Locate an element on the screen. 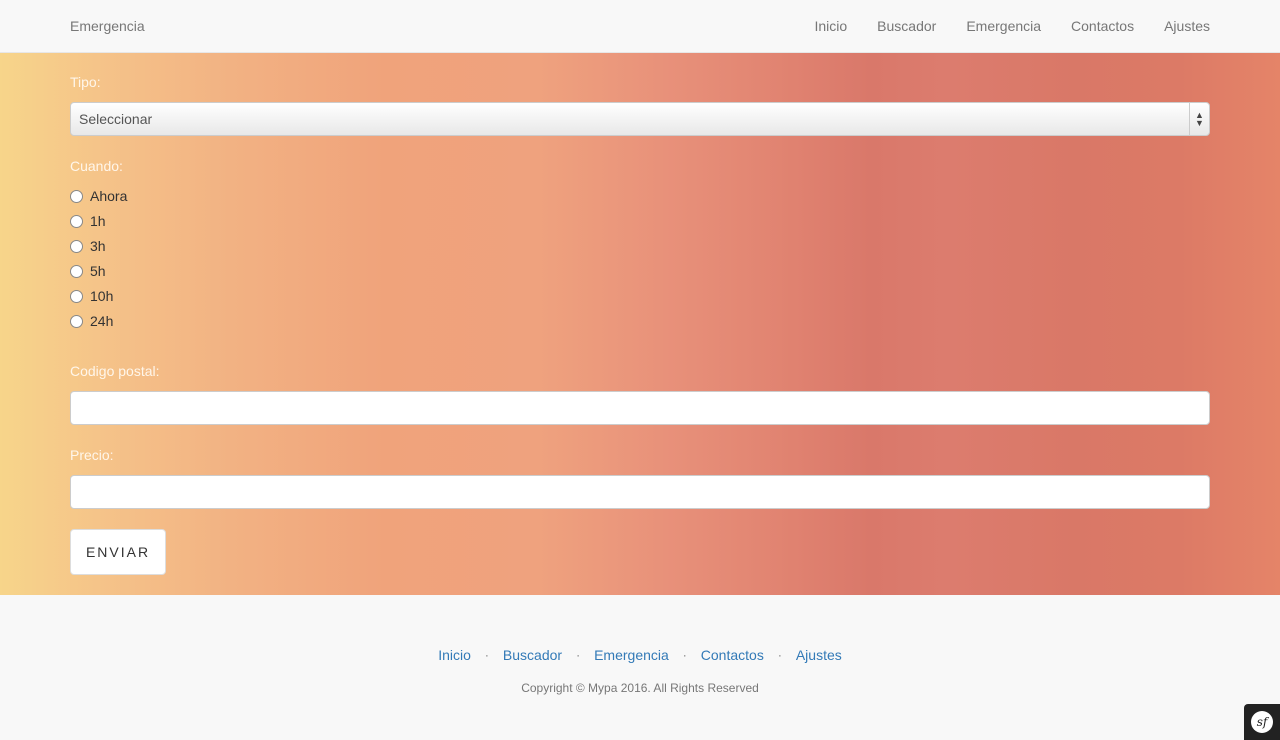 This screenshot has width=1280, height=740. symfony-icon: sf is located at coordinates (1262, 722).